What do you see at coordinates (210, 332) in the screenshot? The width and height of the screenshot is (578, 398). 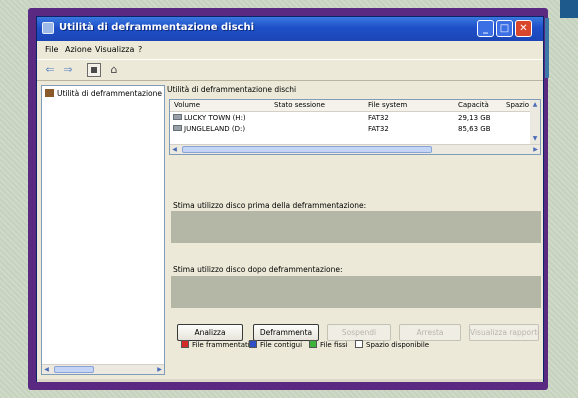 I see `analyze-button: Analizza` at bounding box center [210, 332].